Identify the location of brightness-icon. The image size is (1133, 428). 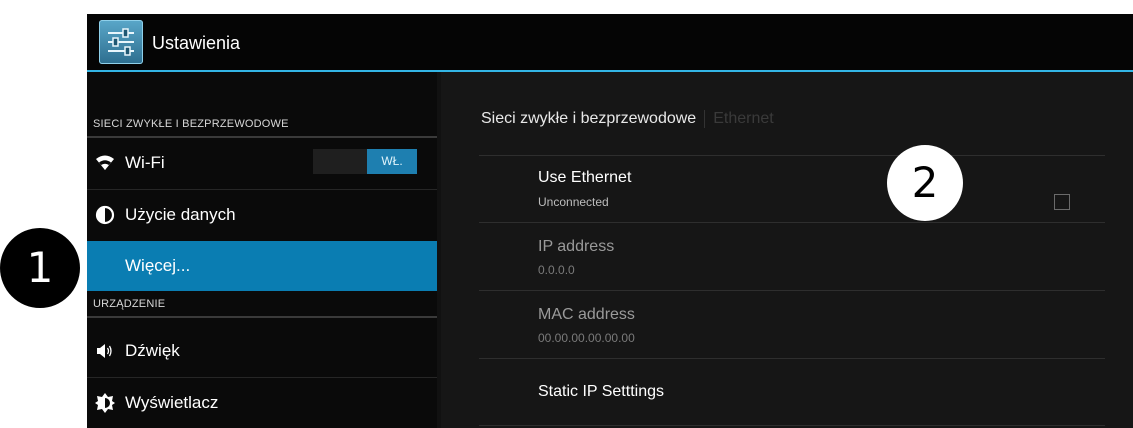
(105, 403).